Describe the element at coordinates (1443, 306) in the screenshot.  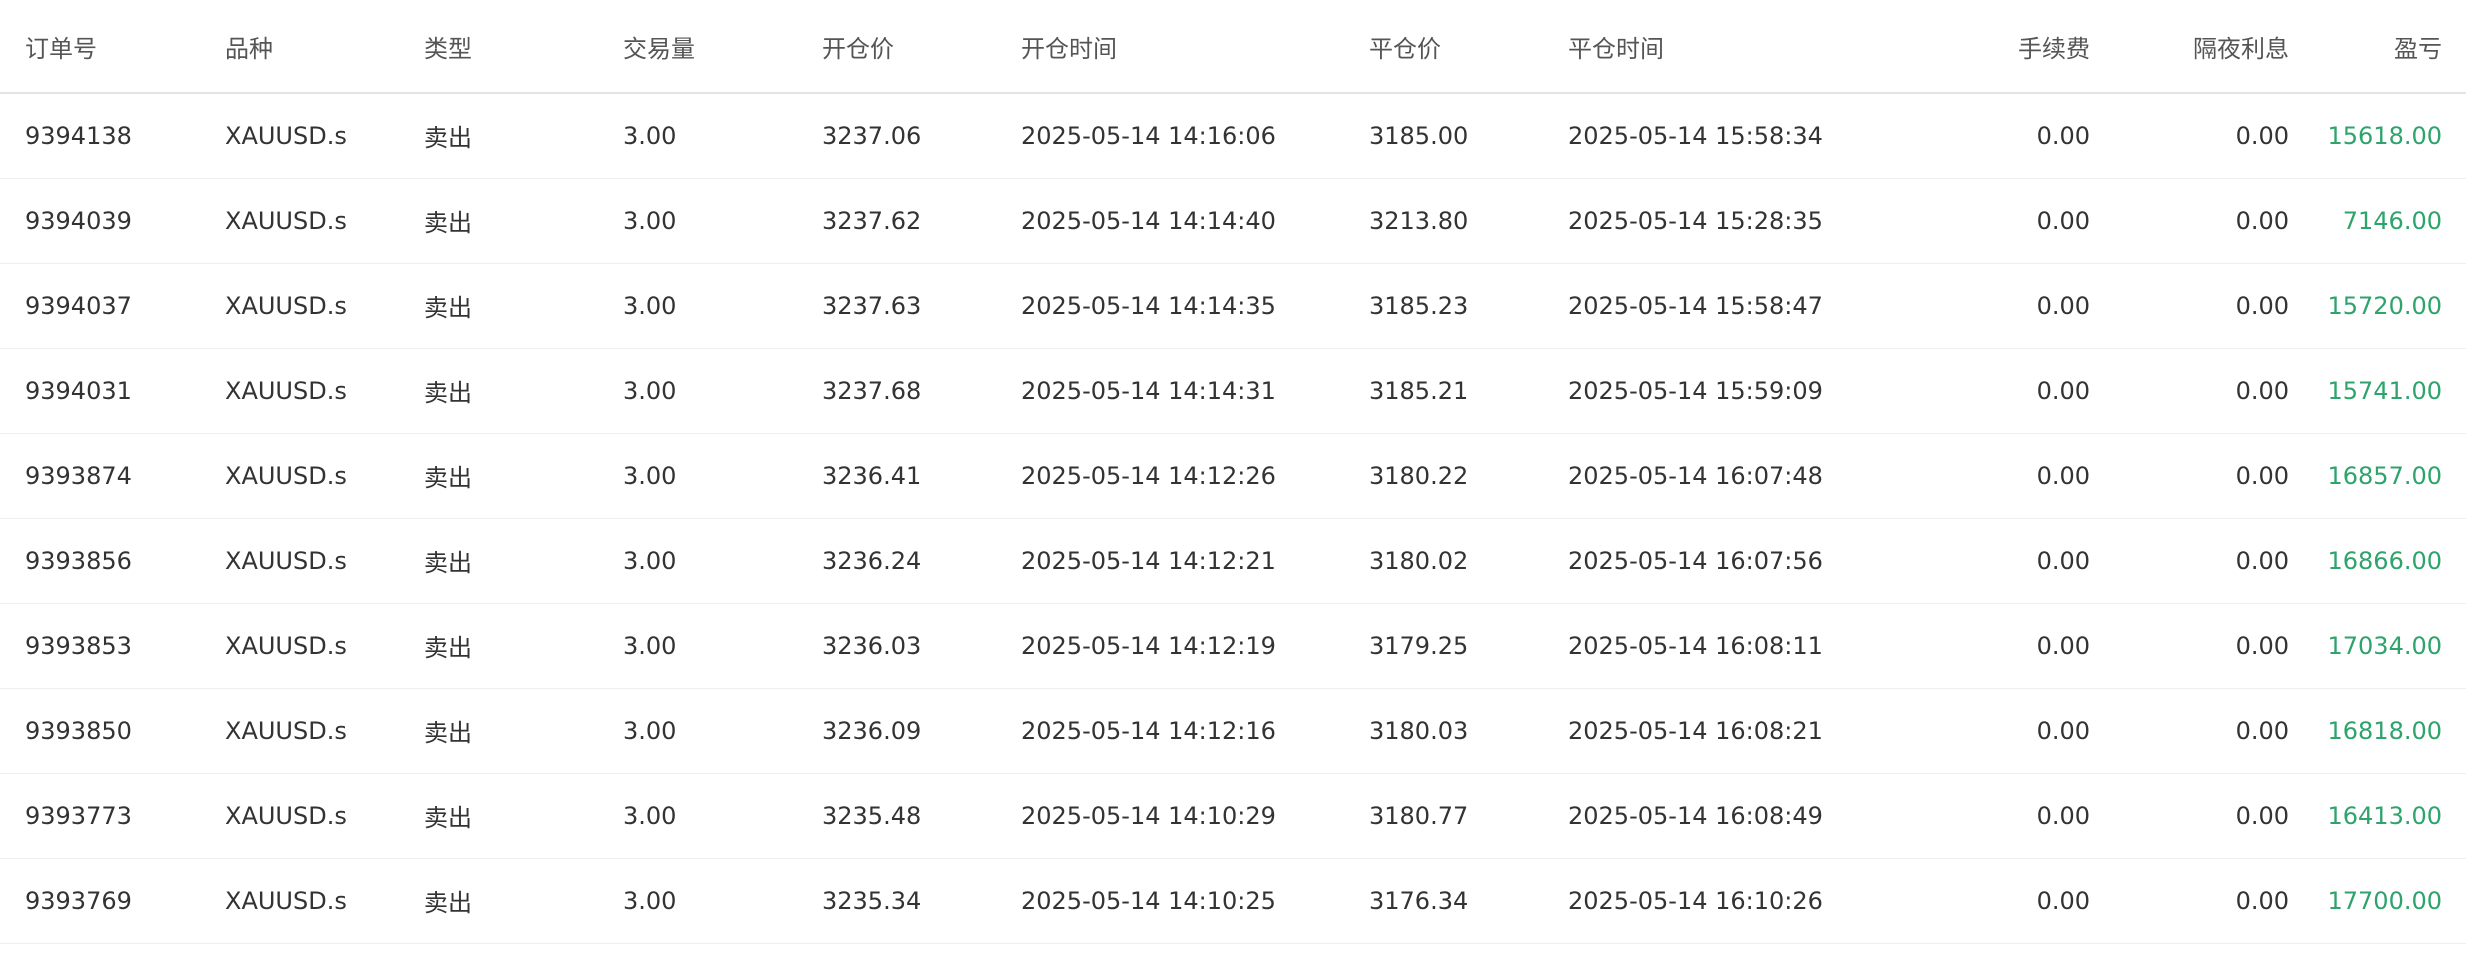
I see `cell-close-price: 3185.23` at that location.